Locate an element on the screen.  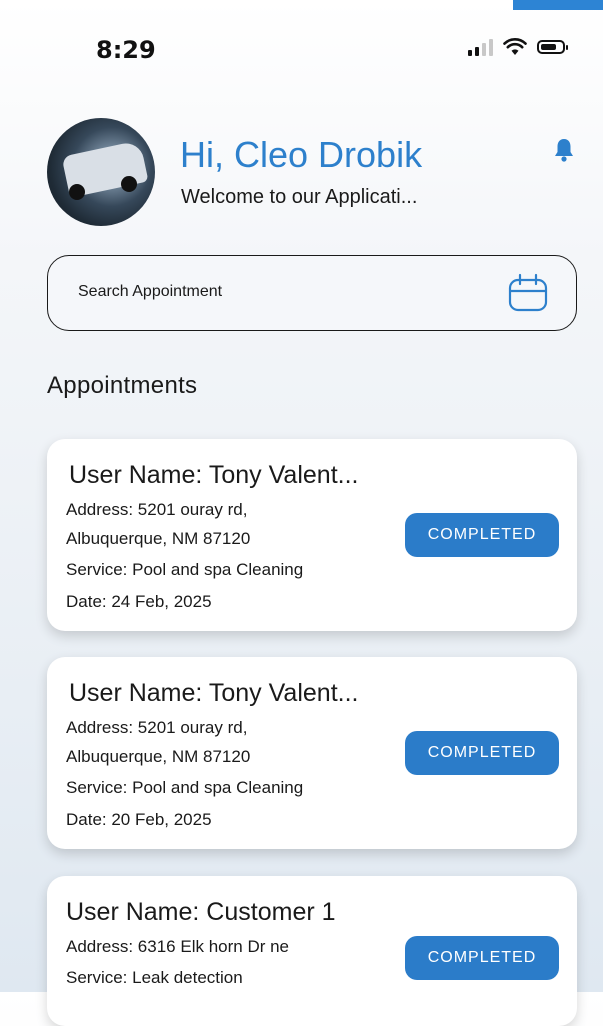
appointment-address-line1: Address: 6316 Elk horn Dr ne is located at coordinates (178, 946).